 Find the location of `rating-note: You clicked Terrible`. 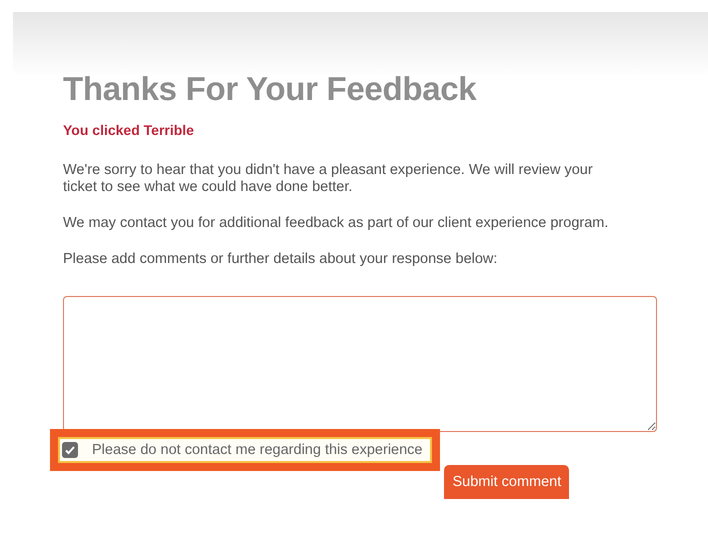

rating-note: You clicked Terrible is located at coordinates (128, 130).